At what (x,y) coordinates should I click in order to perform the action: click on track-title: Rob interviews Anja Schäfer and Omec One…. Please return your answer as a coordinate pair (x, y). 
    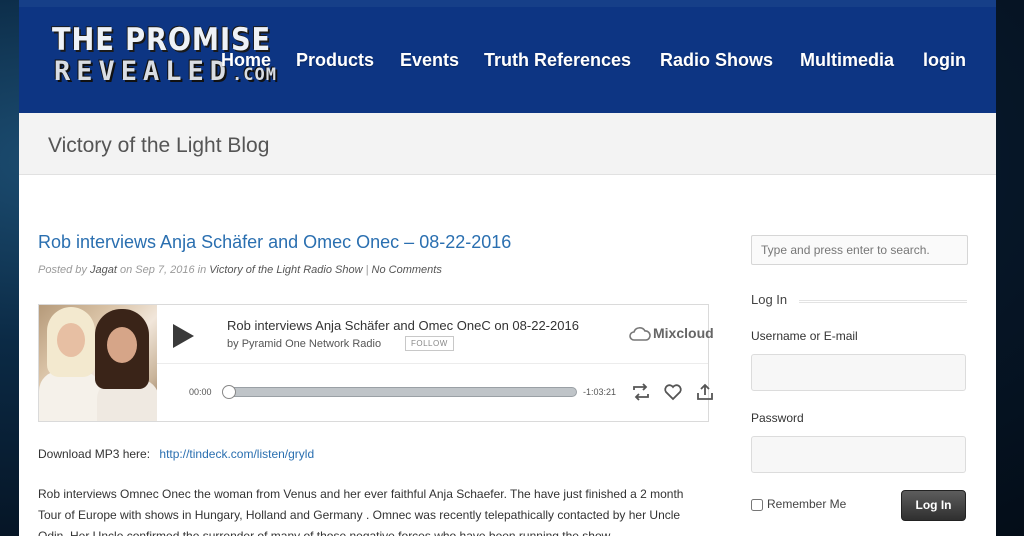
    Looking at the image, I should click on (403, 325).